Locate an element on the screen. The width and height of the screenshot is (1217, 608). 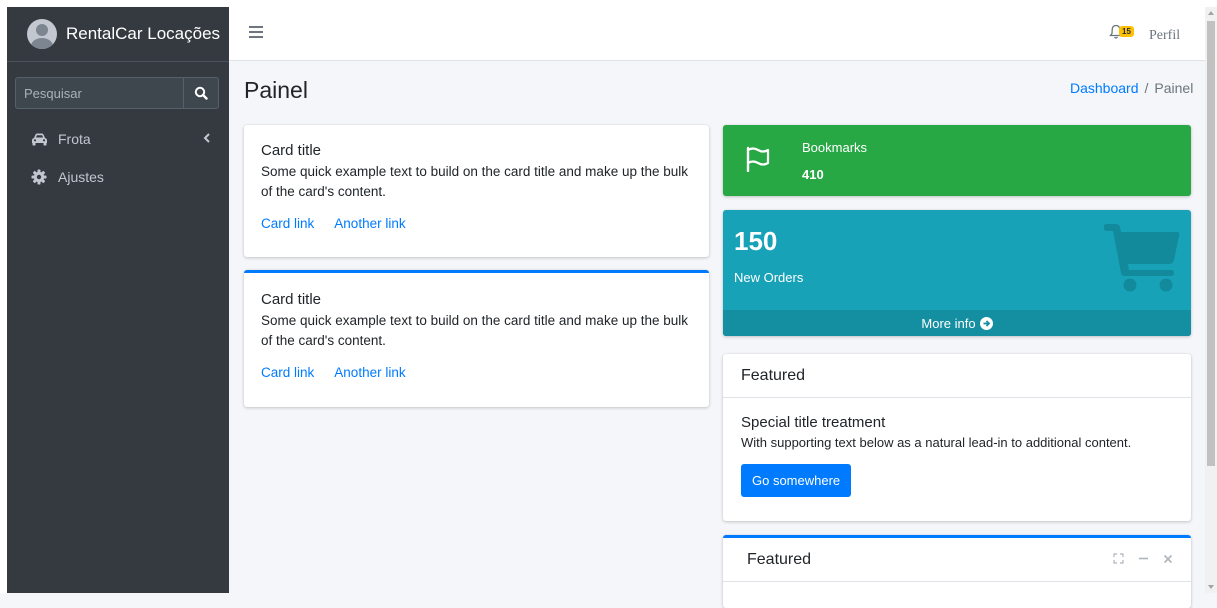
minus-icon is located at coordinates (1143, 558).